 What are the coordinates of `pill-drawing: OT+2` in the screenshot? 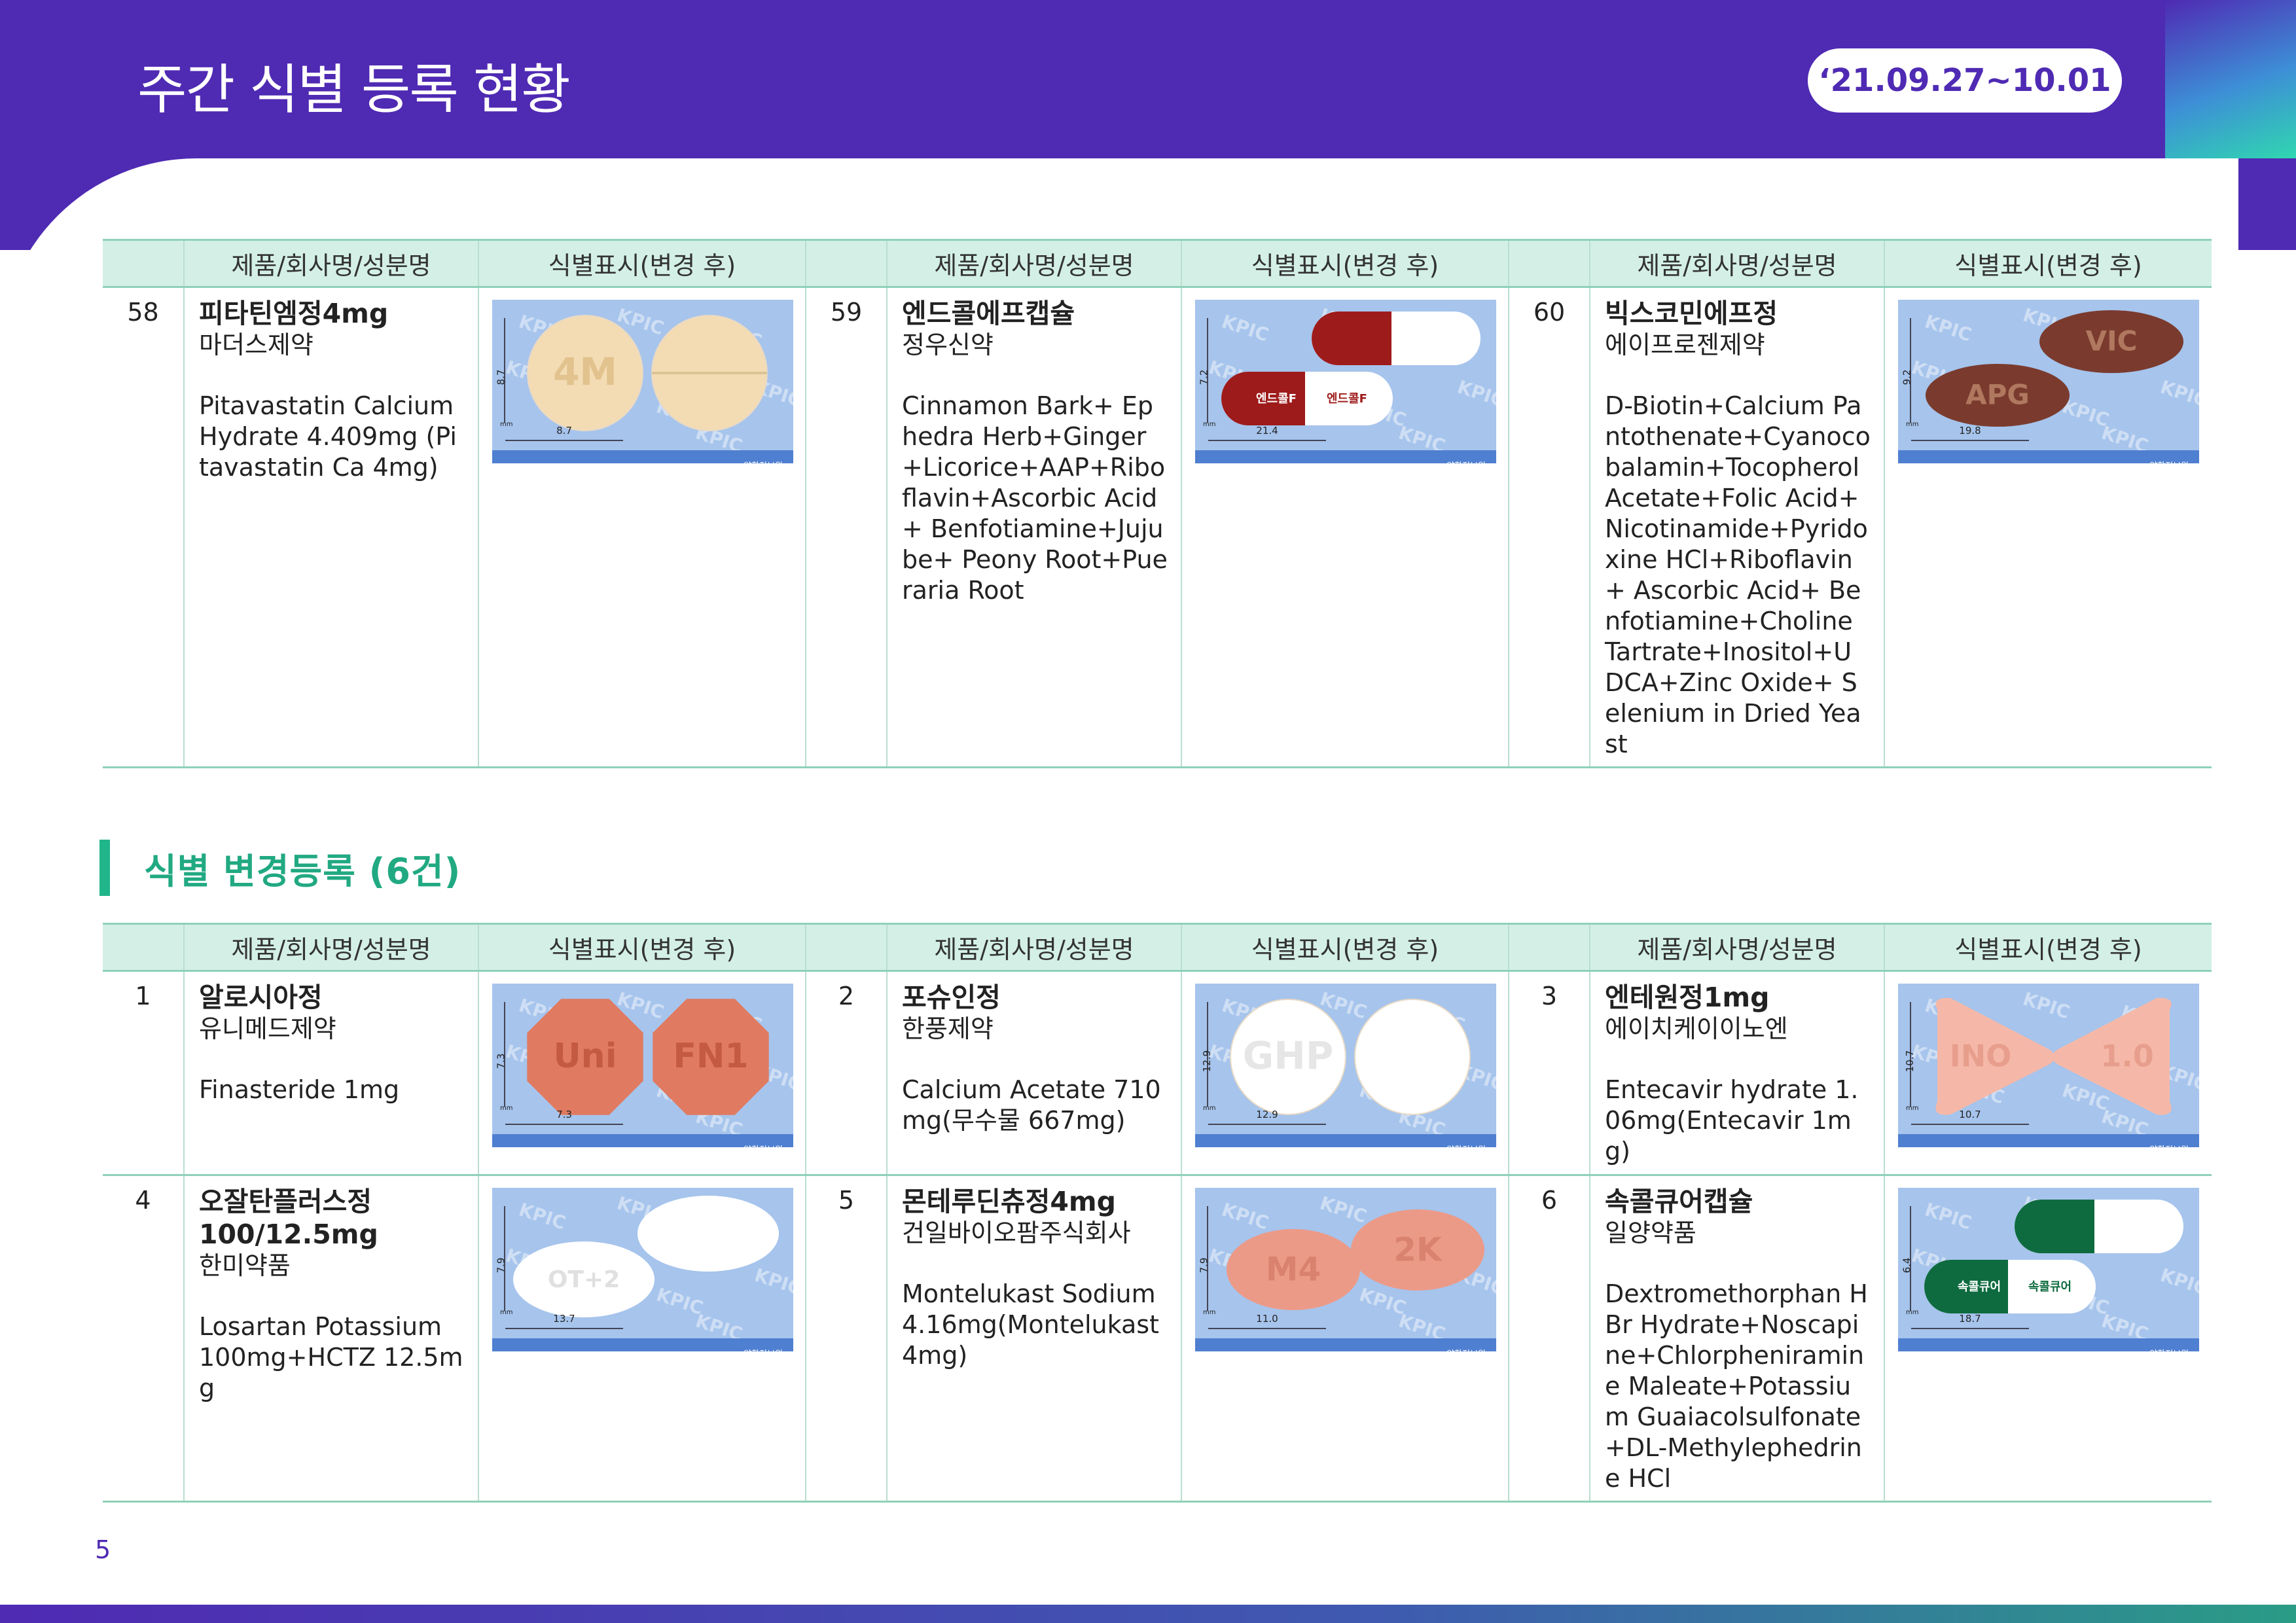 It's located at (646, 1256).